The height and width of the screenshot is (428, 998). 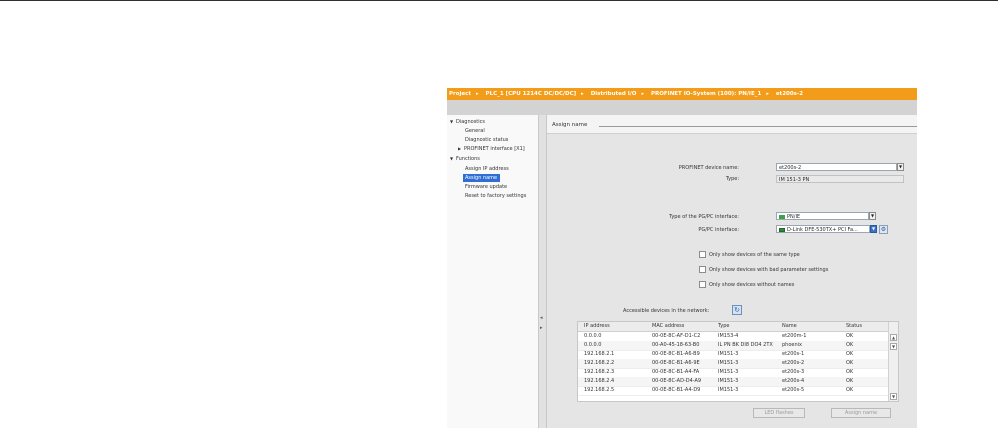 I want to click on pgpc-interface-label: PG/PC interface:, so click(x=718, y=230).